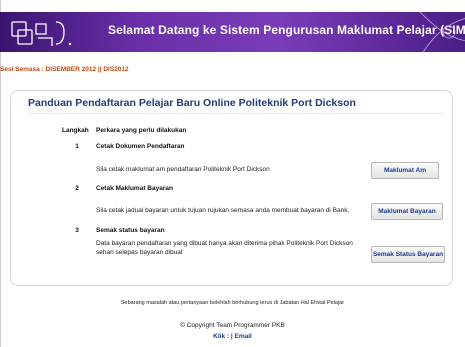  What do you see at coordinates (442, 32) in the screenshot?
I see `banner-decoration` at bounding box center [442, 32].